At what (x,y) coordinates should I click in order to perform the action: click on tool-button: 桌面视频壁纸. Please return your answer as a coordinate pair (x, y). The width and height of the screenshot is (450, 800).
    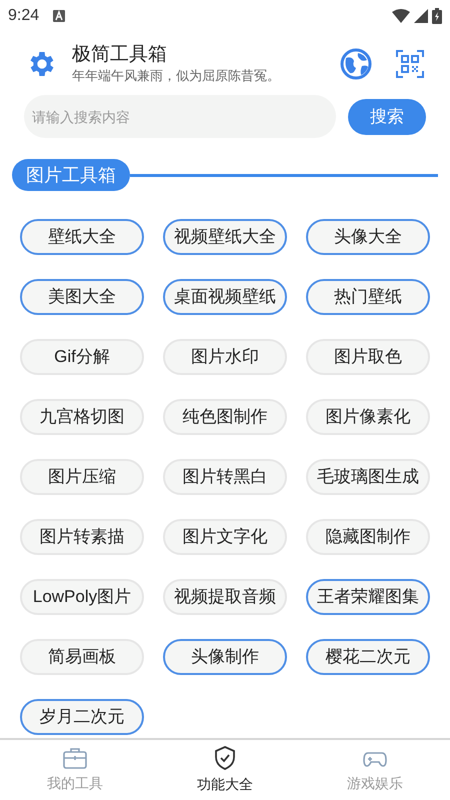
    Looking at the image, I should click on (225, 297).